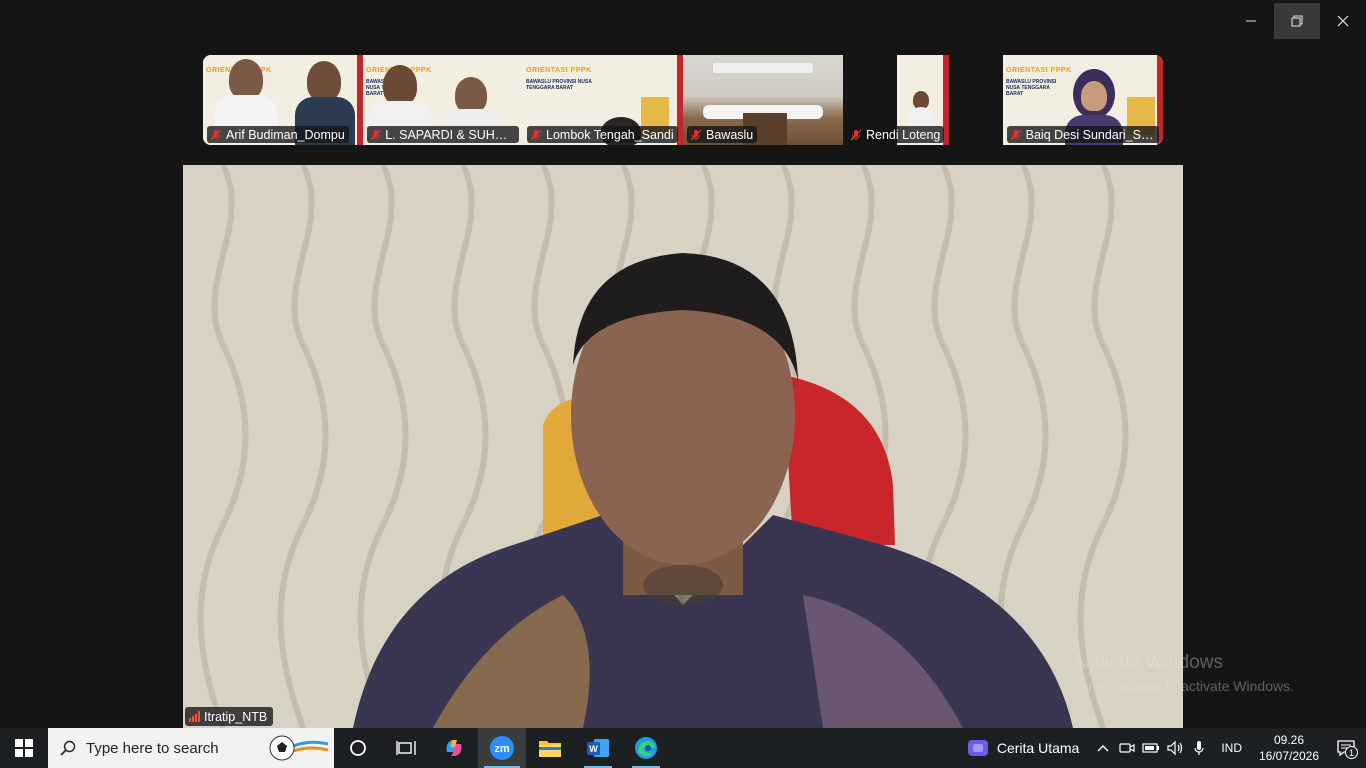 The height and width of the screenshot is (768, 1366). Describe the element at coordinates (236, 716) in the screenshot. I see `active-speaker-name: Itratip_NTB` at that location.